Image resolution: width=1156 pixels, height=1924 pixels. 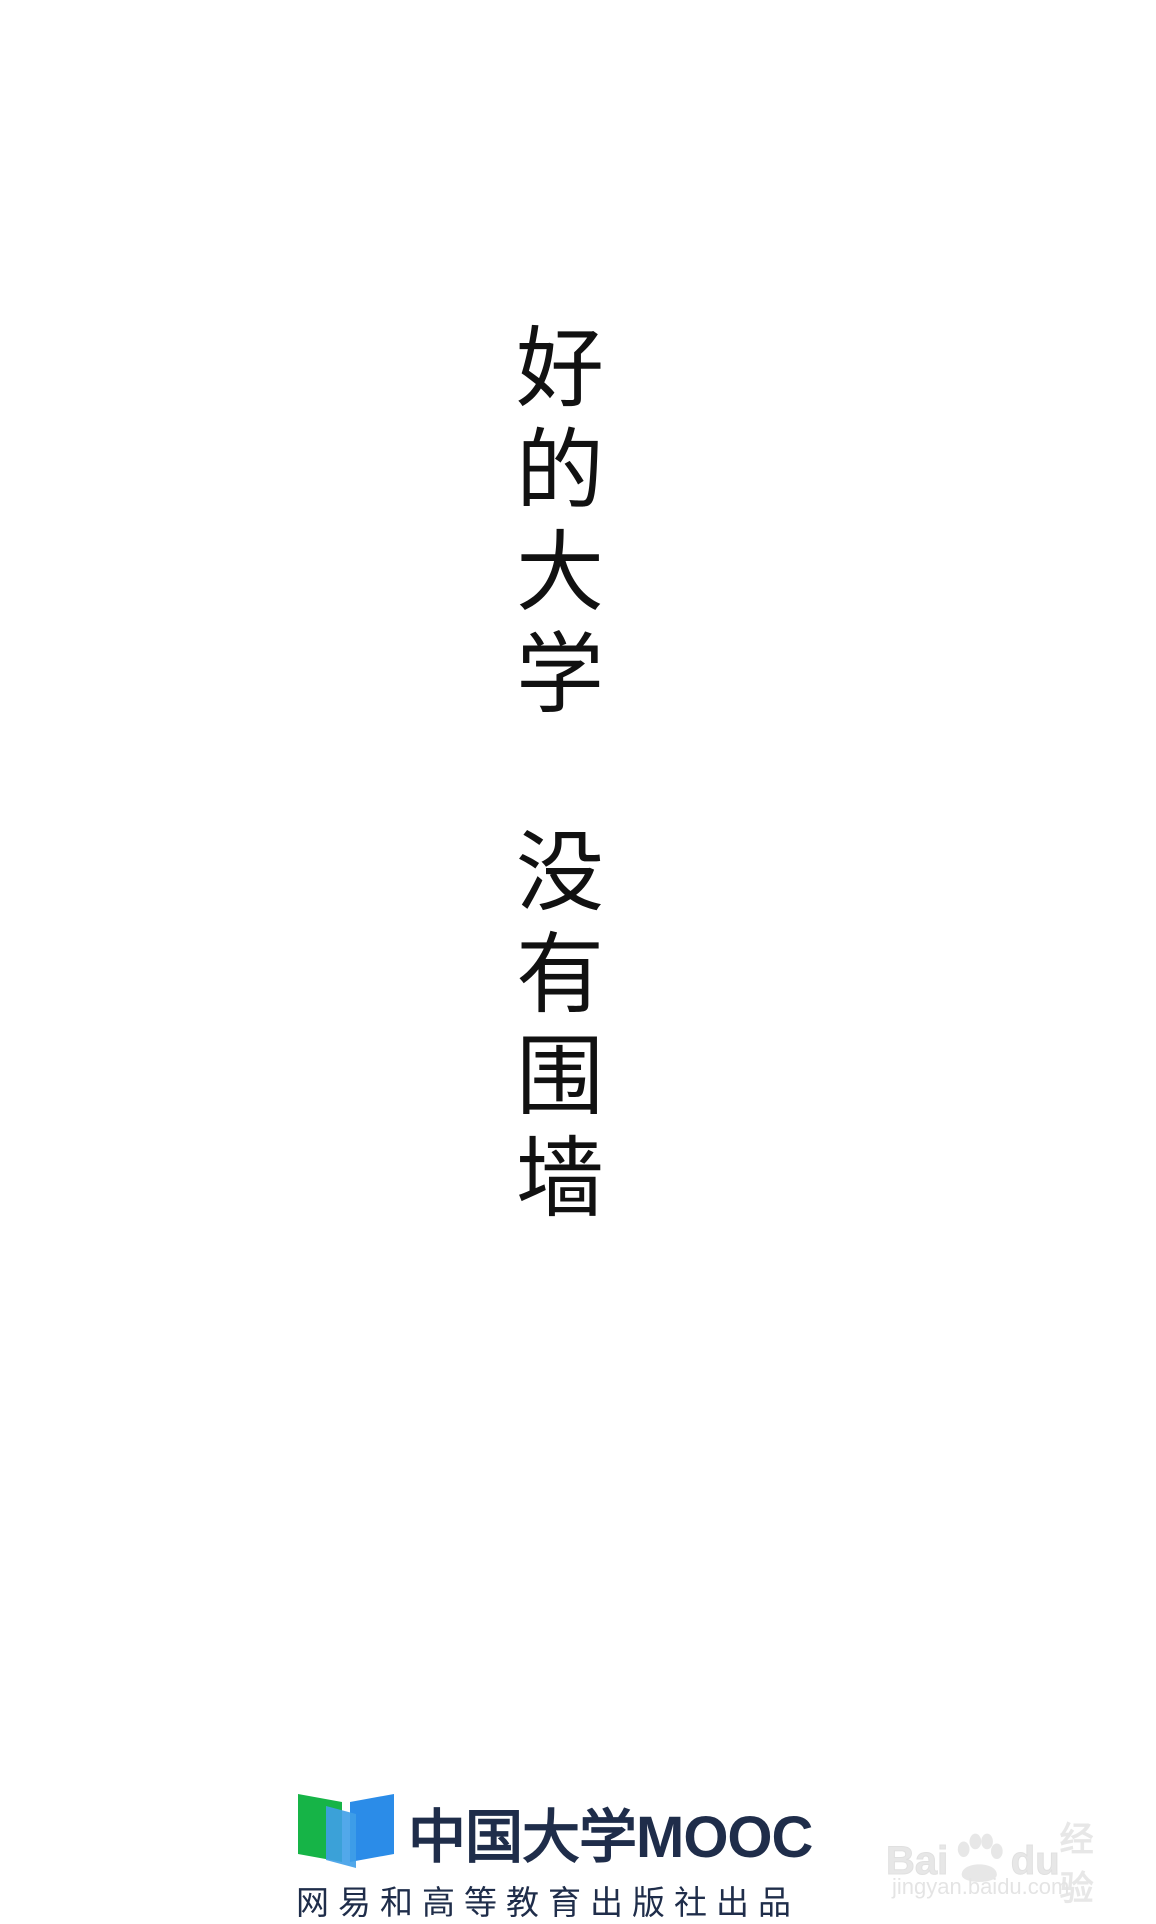 I want to click on watermark-url: jingyan.baidu.com, so click(x=981, y=1886).